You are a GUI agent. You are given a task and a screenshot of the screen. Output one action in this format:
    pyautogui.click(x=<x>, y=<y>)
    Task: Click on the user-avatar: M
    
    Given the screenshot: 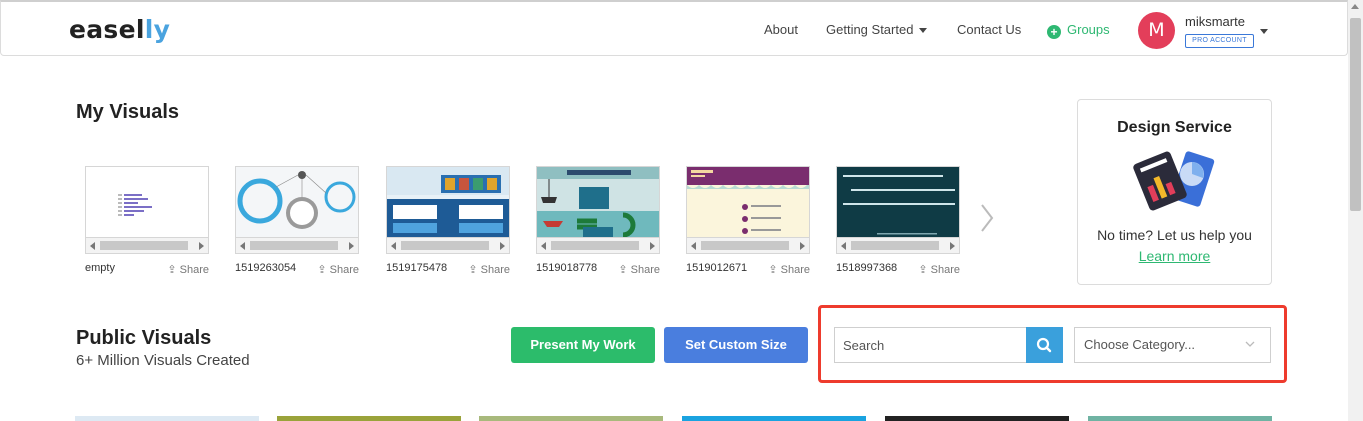 What is the action you would take?
    pyautogui.click(x=1156, y=30)
    